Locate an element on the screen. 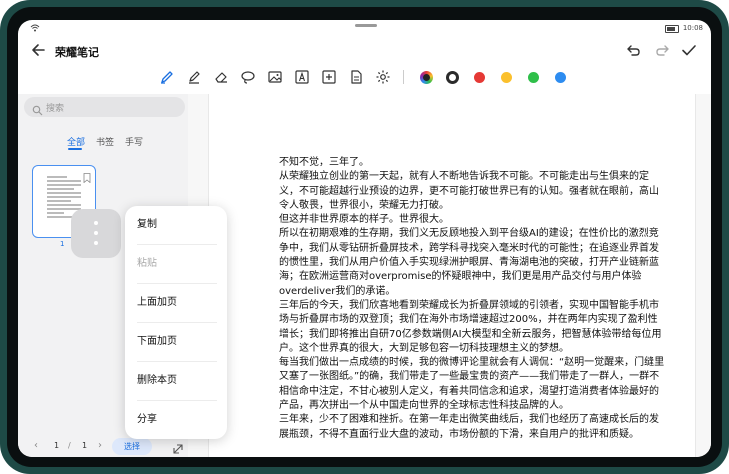 The width and height of the screenshot is (729, 474). filter-tab-handwriting: 手写 is located at coordinates (134, 141).